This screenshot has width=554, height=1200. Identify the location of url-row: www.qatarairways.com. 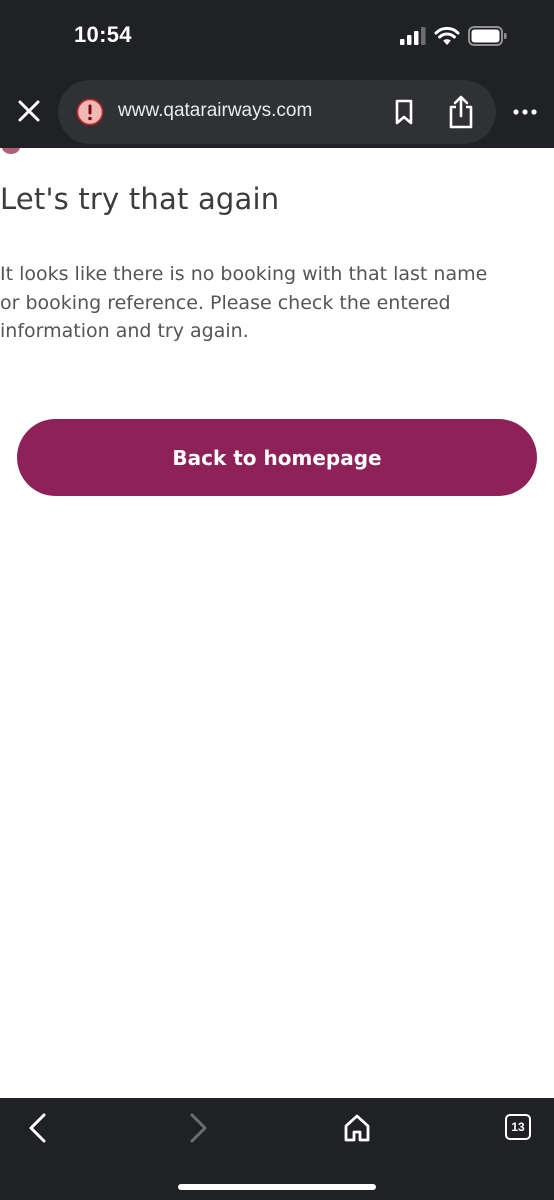
(277, 112).